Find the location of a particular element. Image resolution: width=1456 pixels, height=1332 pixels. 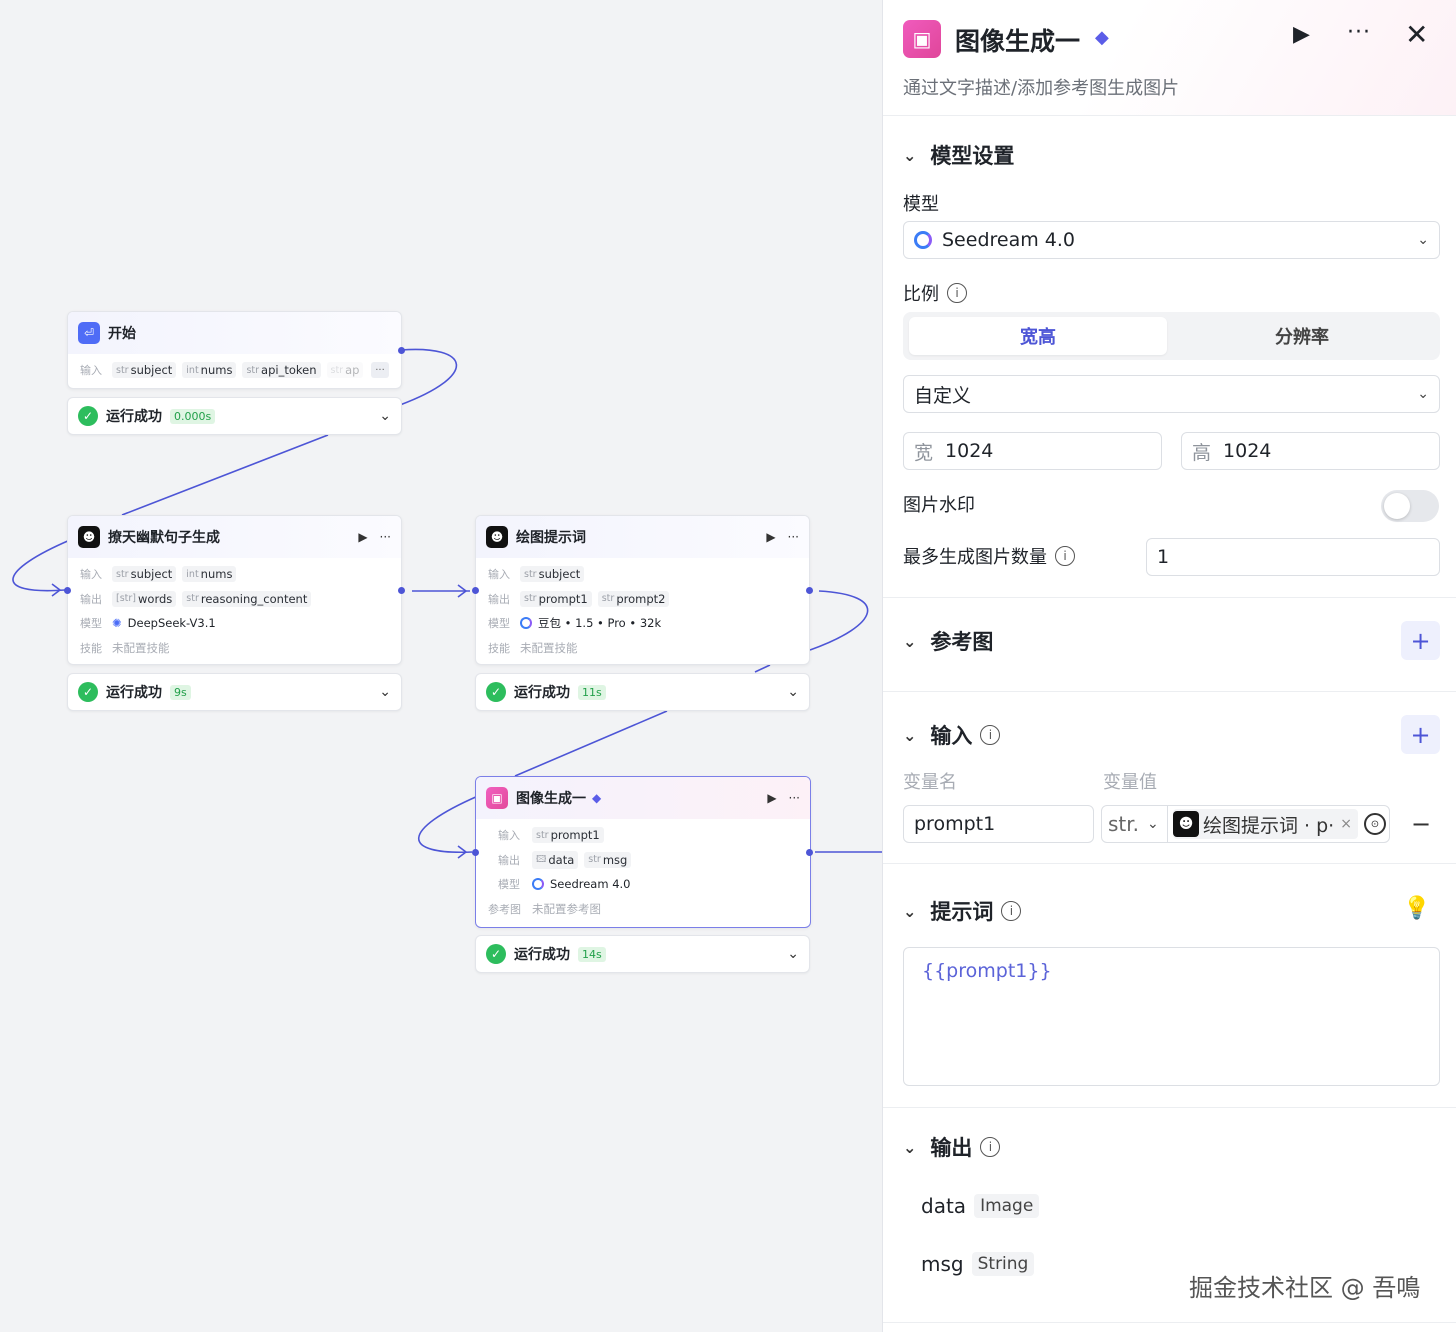

section-title: 输出 is located at coordinates (951, 1148).